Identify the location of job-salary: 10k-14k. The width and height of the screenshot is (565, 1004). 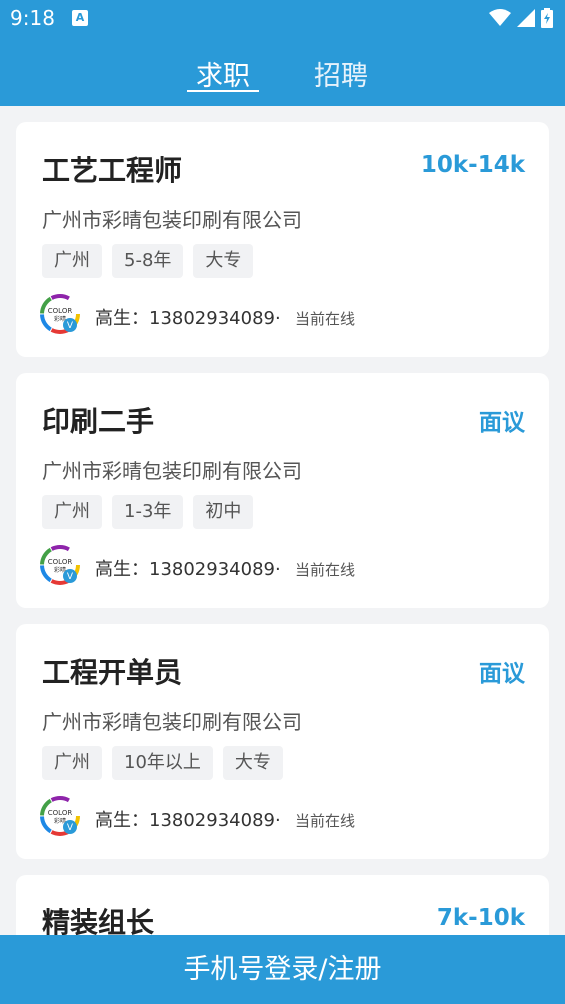
(472, 165).